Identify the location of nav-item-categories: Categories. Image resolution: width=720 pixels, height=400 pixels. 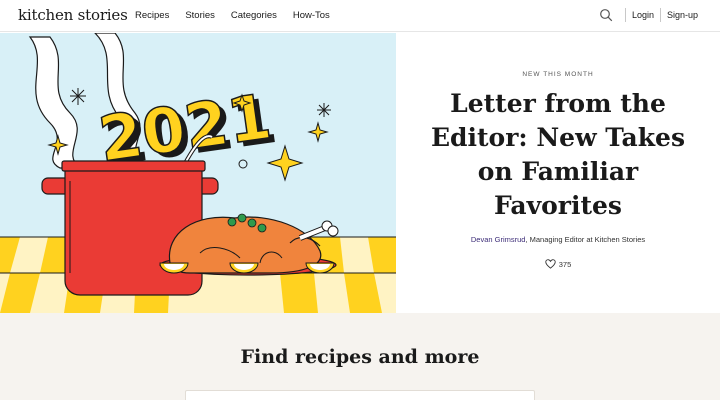
(254, 15).